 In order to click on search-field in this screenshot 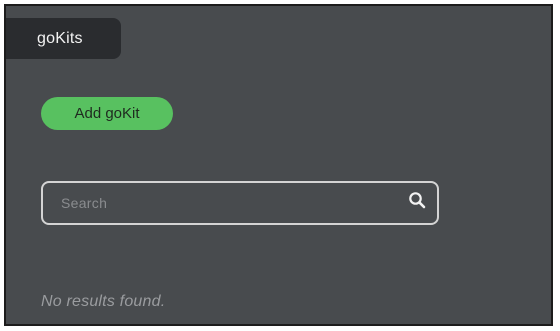, I will do `click(240, 203)`.